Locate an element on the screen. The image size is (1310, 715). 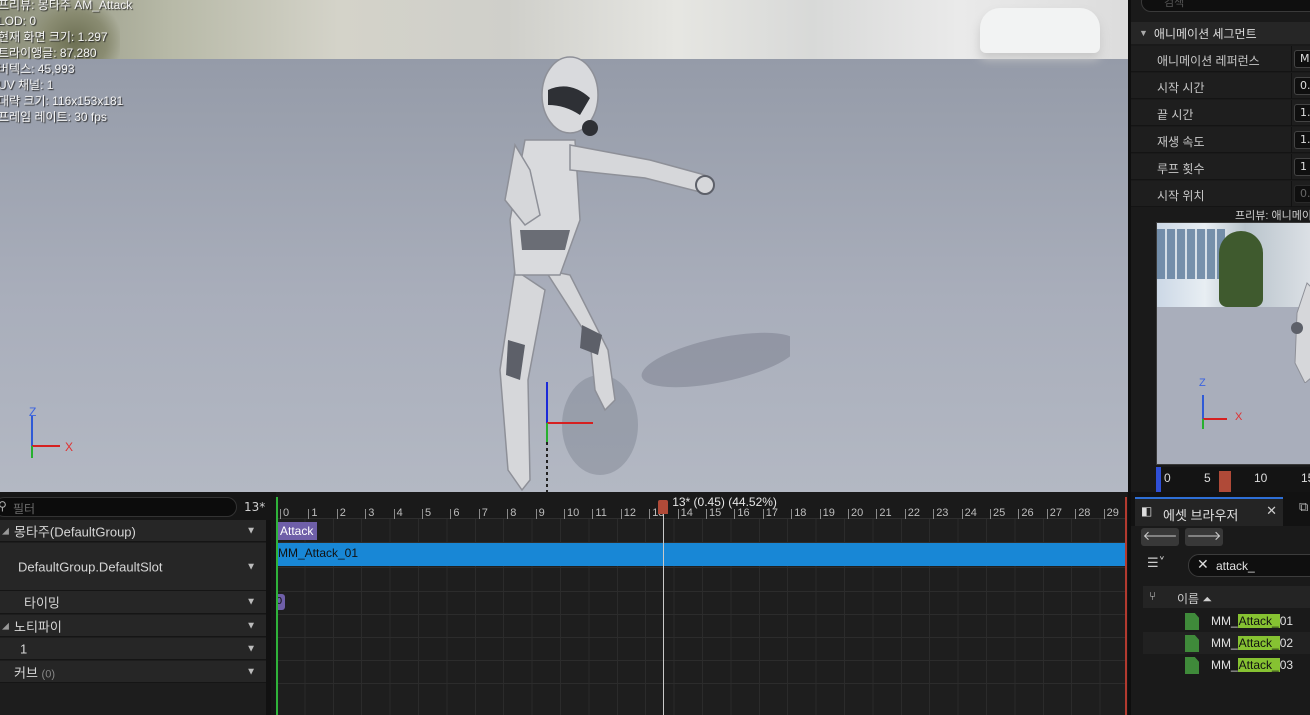
ruler-tick-label: 11 is located at coordinates (601, 513).